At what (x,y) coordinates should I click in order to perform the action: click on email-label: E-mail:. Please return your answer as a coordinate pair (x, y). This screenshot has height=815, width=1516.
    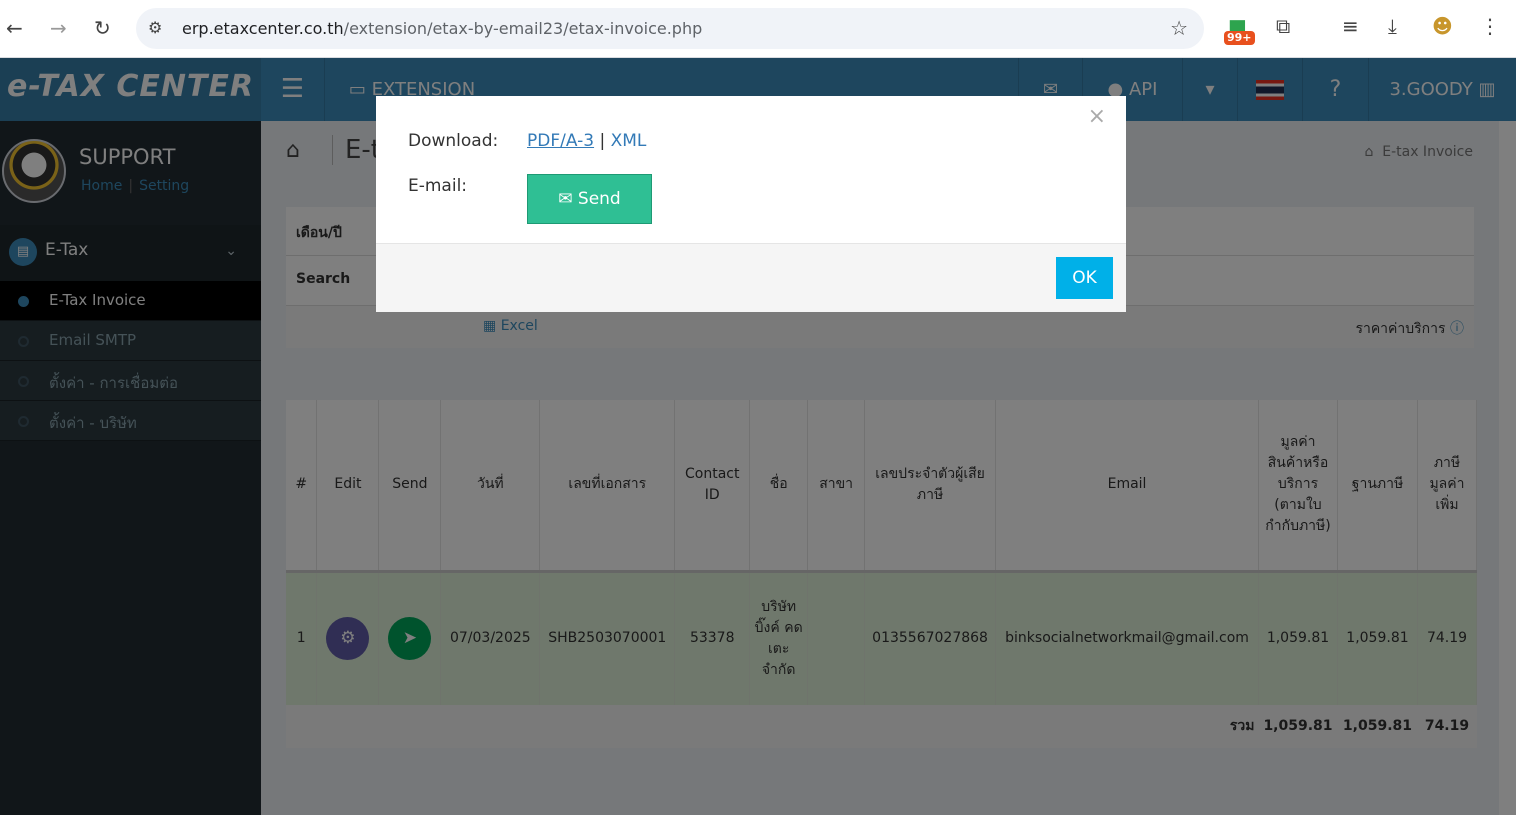
    Looking at the image, I should click on (438, 186).